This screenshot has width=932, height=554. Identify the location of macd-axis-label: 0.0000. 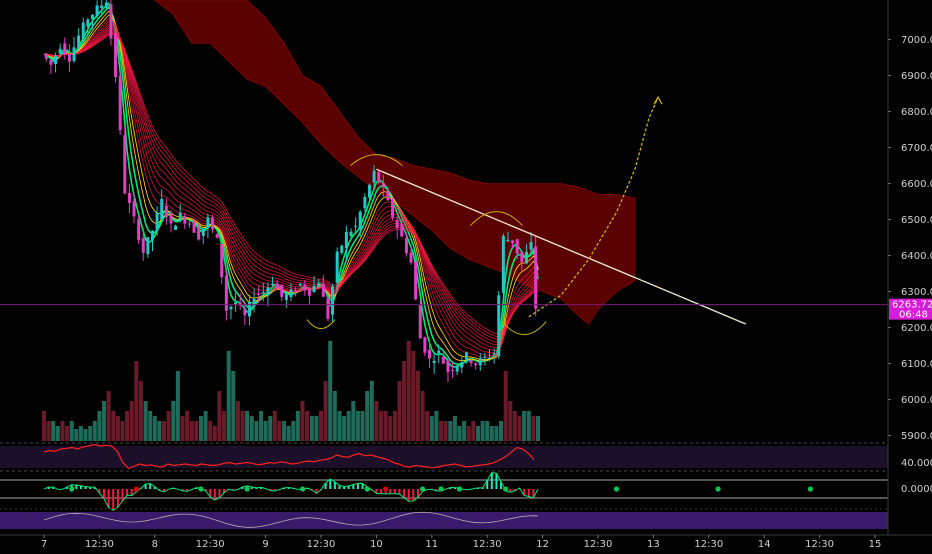
(916, 489).